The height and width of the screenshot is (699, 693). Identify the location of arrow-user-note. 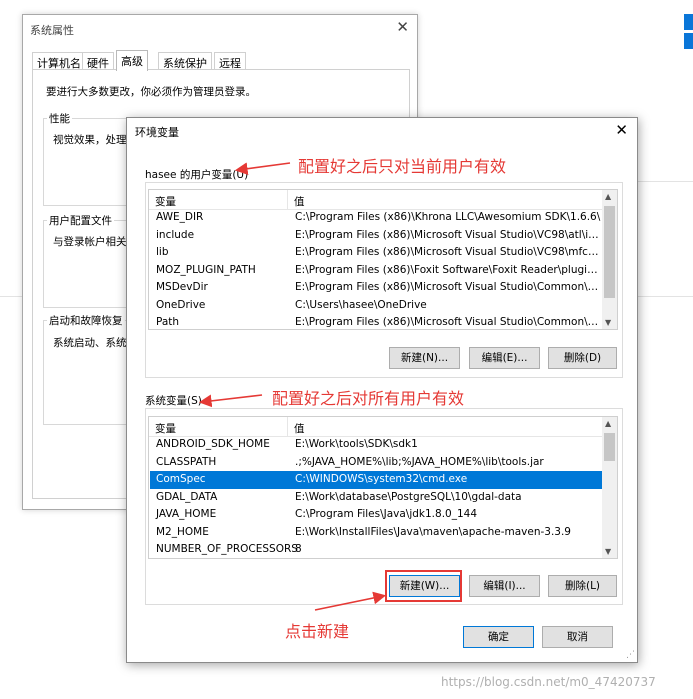
(262, 169).